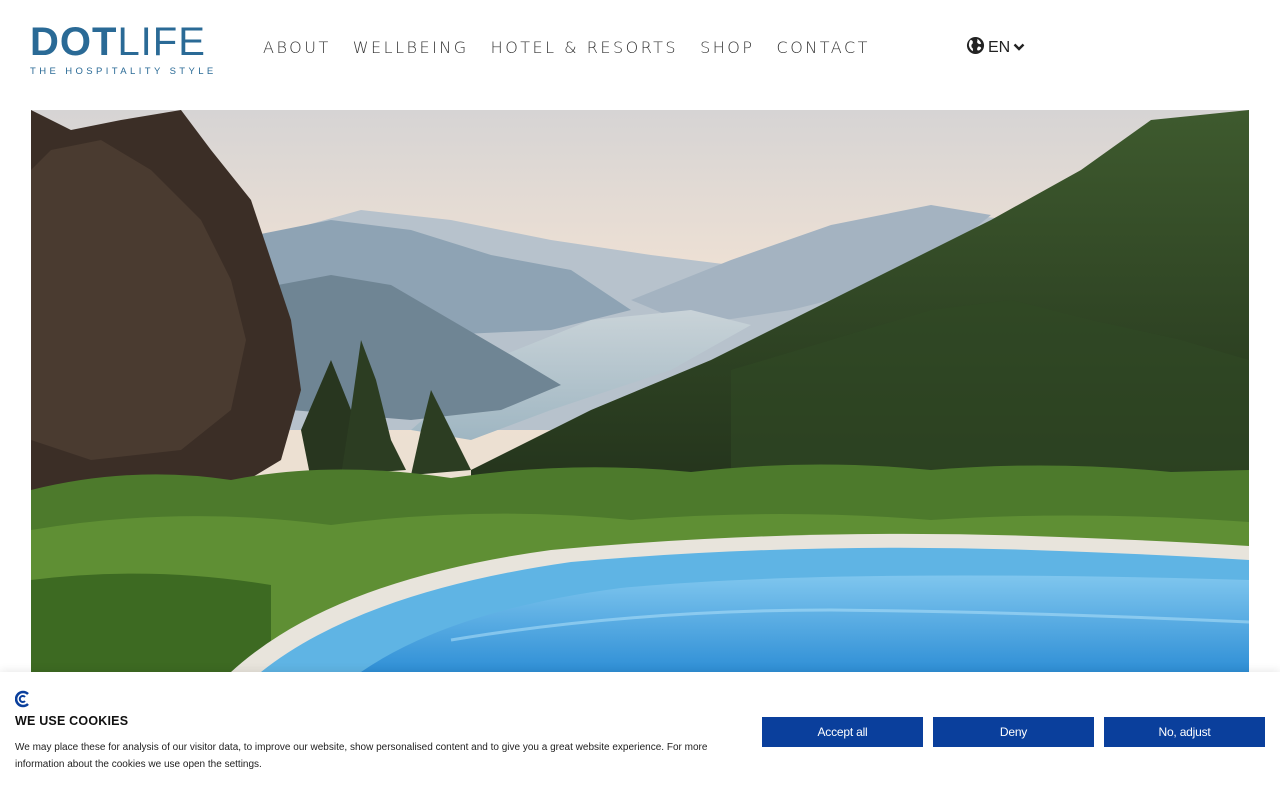 The height and width of the screenshot is (800, 1280). I want to click on deny-button: Deny, so click(1013, 732).